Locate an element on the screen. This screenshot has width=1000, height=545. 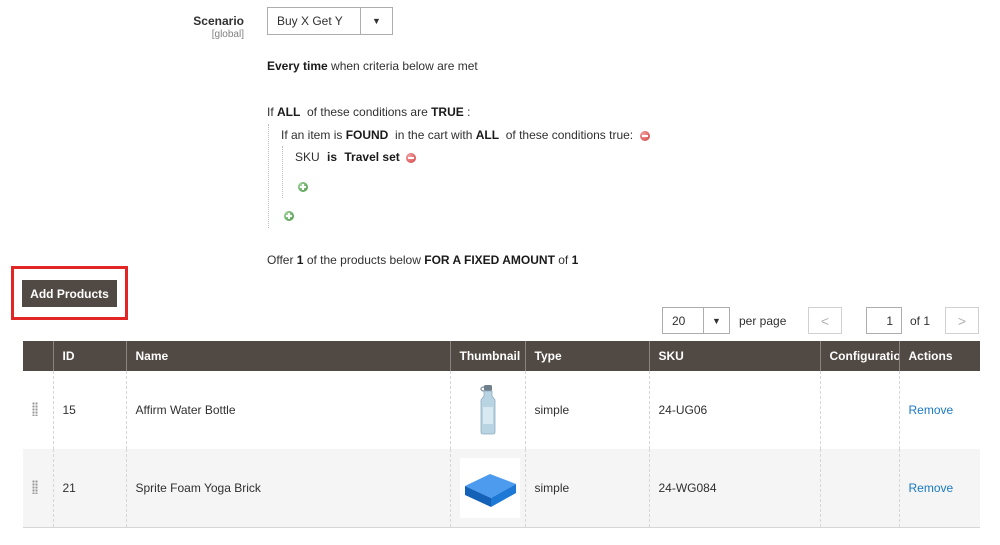
column-header-sku: SKU is located at coordinates (734, 356).